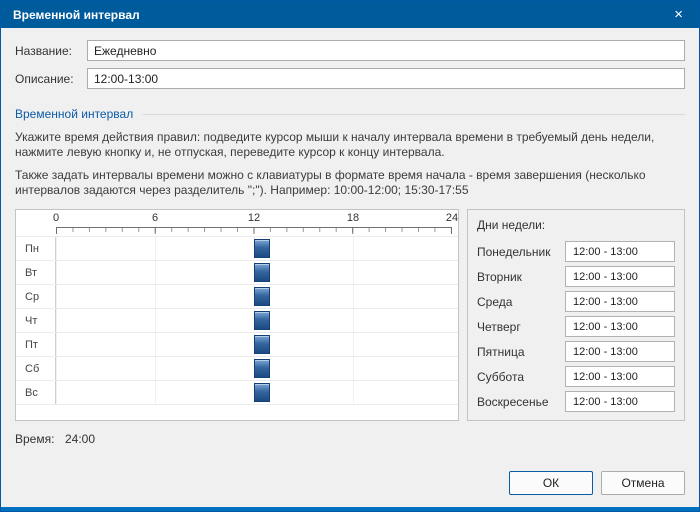 The width and height of the screenshot is (700, 512). I want to click on day-abbrev: Вс, so click(36, 393).